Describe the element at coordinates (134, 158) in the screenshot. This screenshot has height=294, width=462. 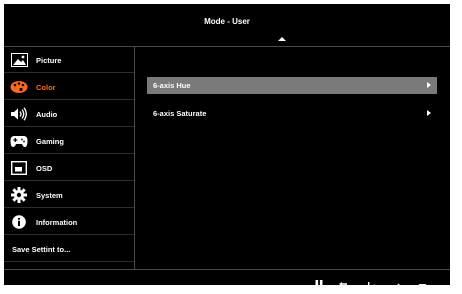
I see `sidebar-divider` at that location.